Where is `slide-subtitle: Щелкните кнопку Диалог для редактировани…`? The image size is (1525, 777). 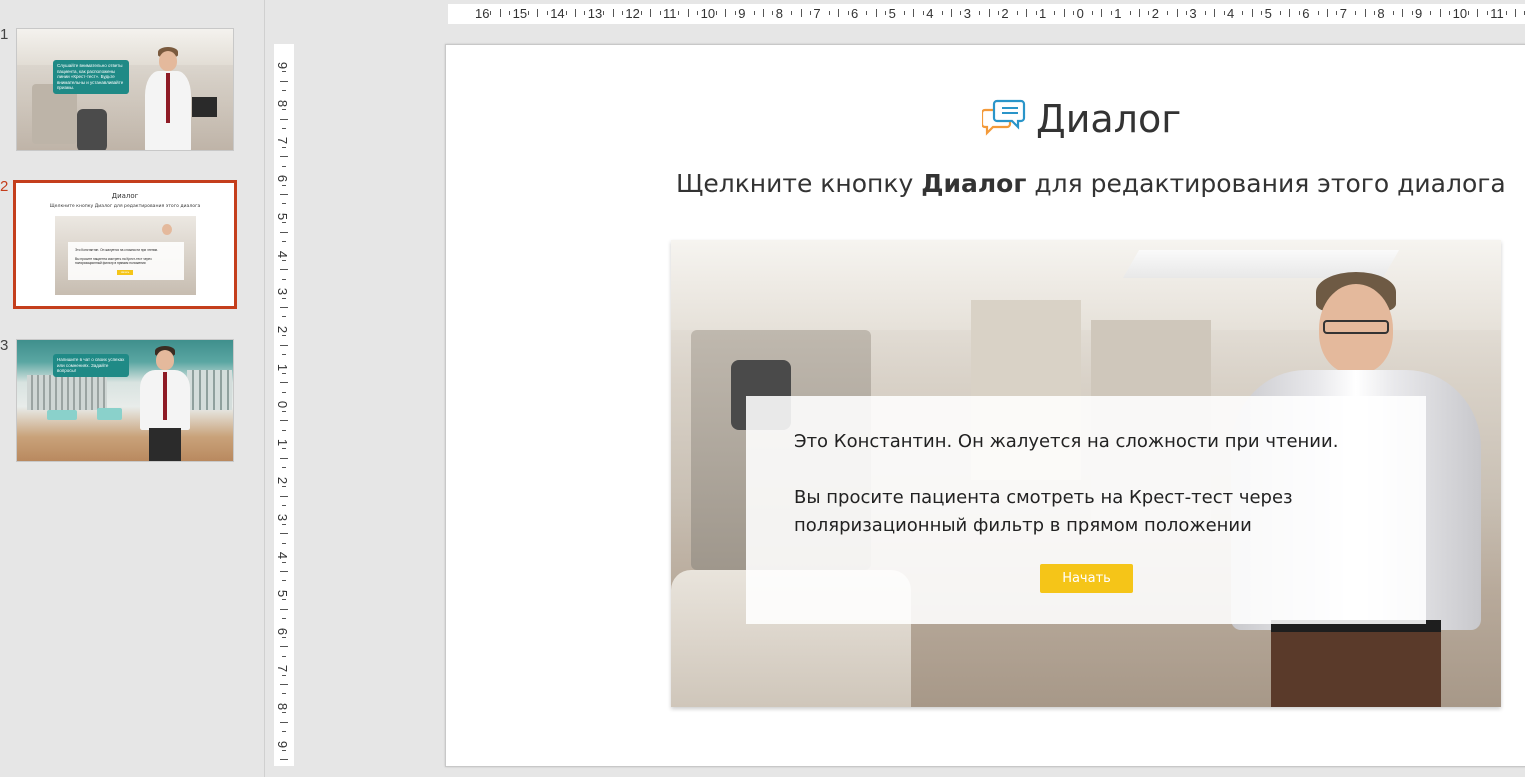
slide-subtitle: Щелкните кнопку Диалог для редактировани… is located at coordinates (1091, 183).